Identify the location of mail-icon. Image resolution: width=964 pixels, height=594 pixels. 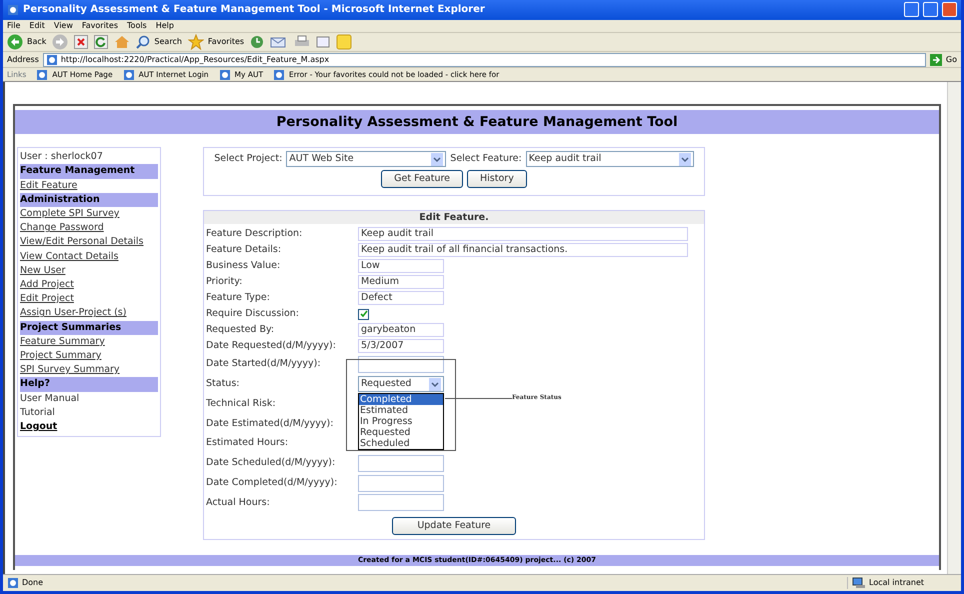
(279, 41).